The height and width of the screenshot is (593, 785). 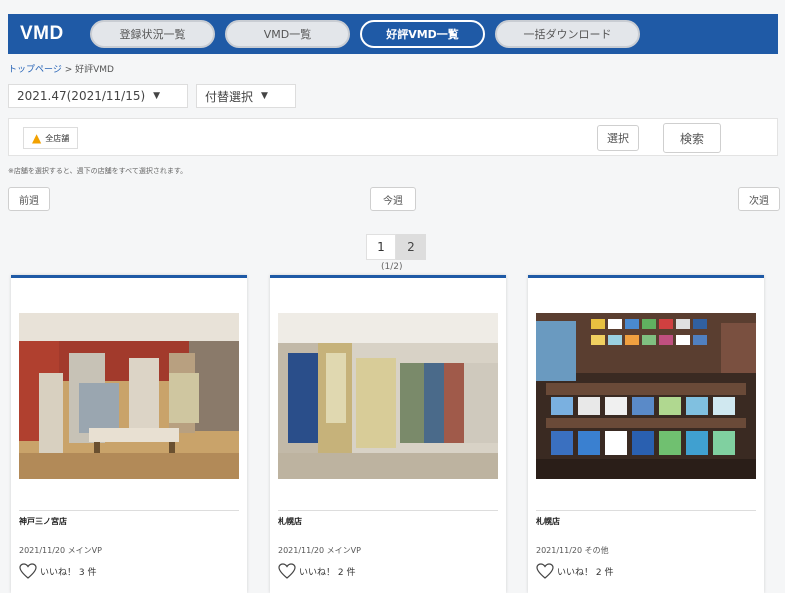 I want to click on like-count: 3 件, so click(x=87, y=572).